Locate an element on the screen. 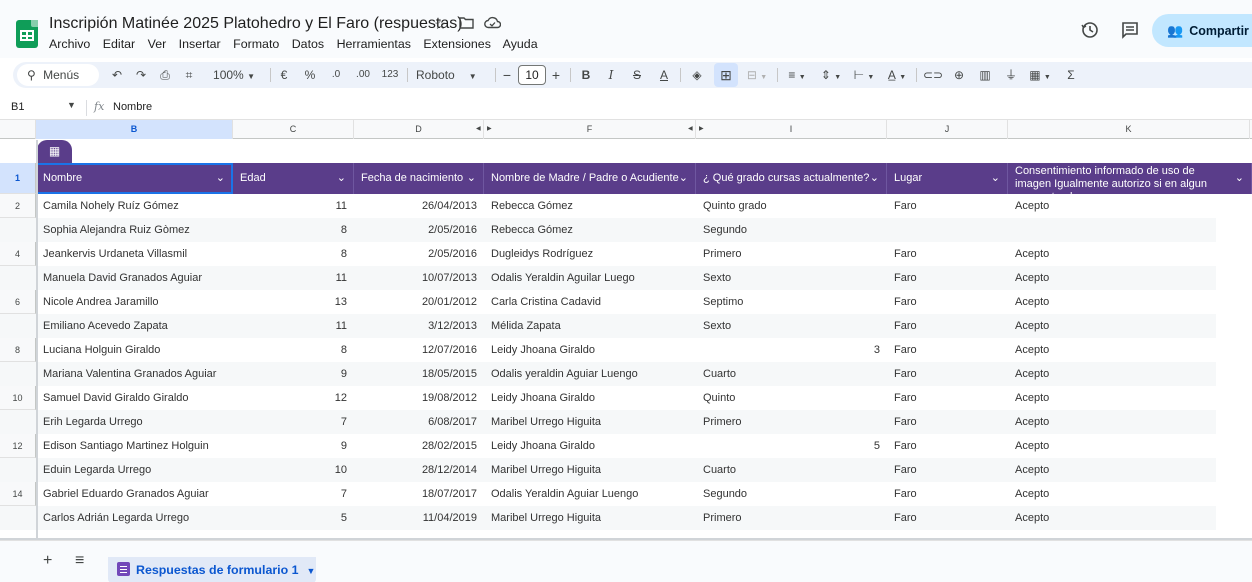  cell-fecha-nacimiento: 3/12/2013 is located at coordinates (419, 326).